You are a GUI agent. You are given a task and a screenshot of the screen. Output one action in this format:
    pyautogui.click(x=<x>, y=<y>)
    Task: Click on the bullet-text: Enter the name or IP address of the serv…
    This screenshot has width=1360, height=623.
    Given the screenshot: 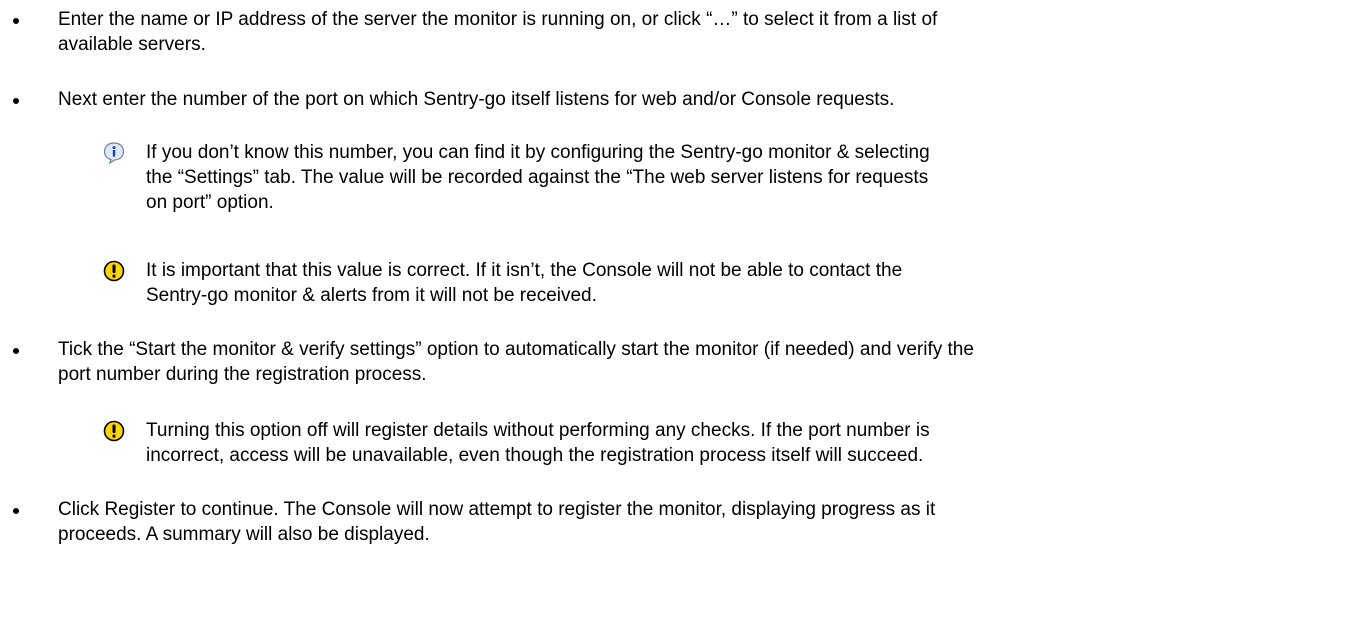 What is the action you would take?
    pyautogui.click(x=498, y=32)
    